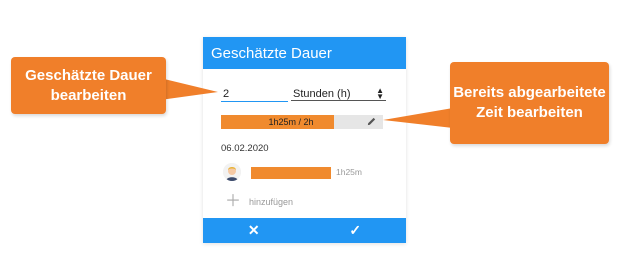 This screenshot has width=630, height=258. I want to click on callout-edit-estimate: Geschätzte Dauer bearbeiten, so click(88, 85).